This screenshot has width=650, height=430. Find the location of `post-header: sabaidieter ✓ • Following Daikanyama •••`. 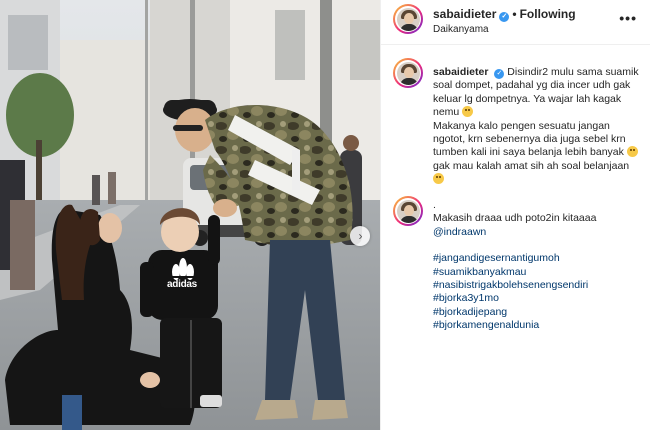

post-header: sabaidieter ✓ • Following Daikanyama ••• is located at coordinates (515, 22).